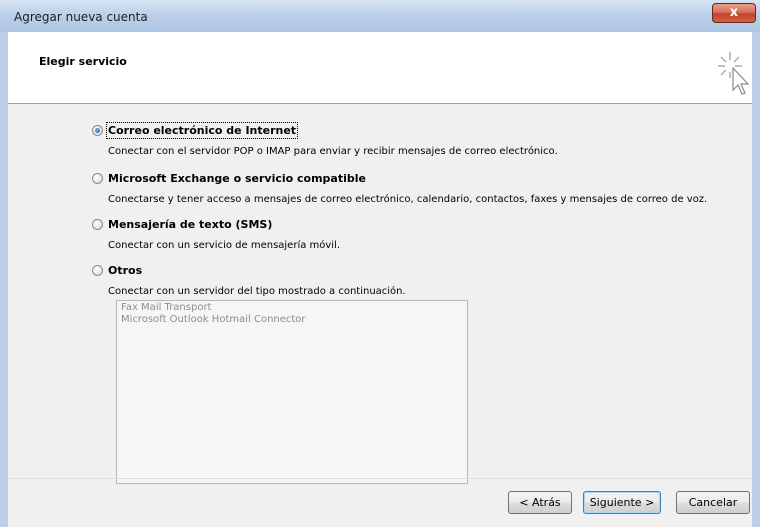 The width and height of the screenshot is (760, 527). Describe the element at coordinates (380, 16) in the screenshot. I see `title-bar: Agregar nueva cuenta x` at that location.